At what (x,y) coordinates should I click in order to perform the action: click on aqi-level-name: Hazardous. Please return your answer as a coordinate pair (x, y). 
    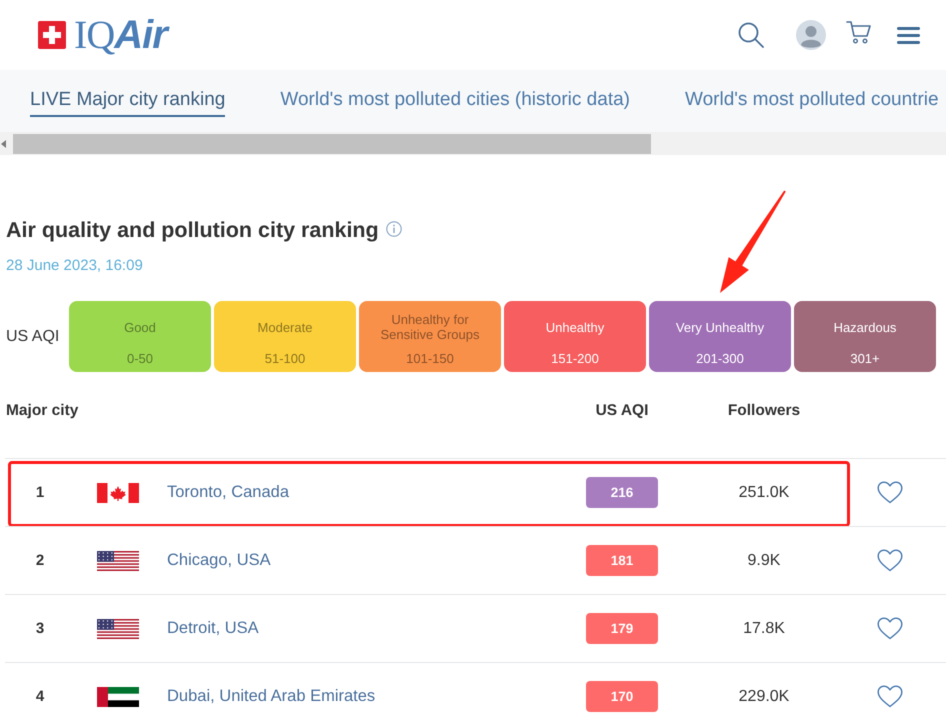
    Looking at the image, I should click on (865, 327).